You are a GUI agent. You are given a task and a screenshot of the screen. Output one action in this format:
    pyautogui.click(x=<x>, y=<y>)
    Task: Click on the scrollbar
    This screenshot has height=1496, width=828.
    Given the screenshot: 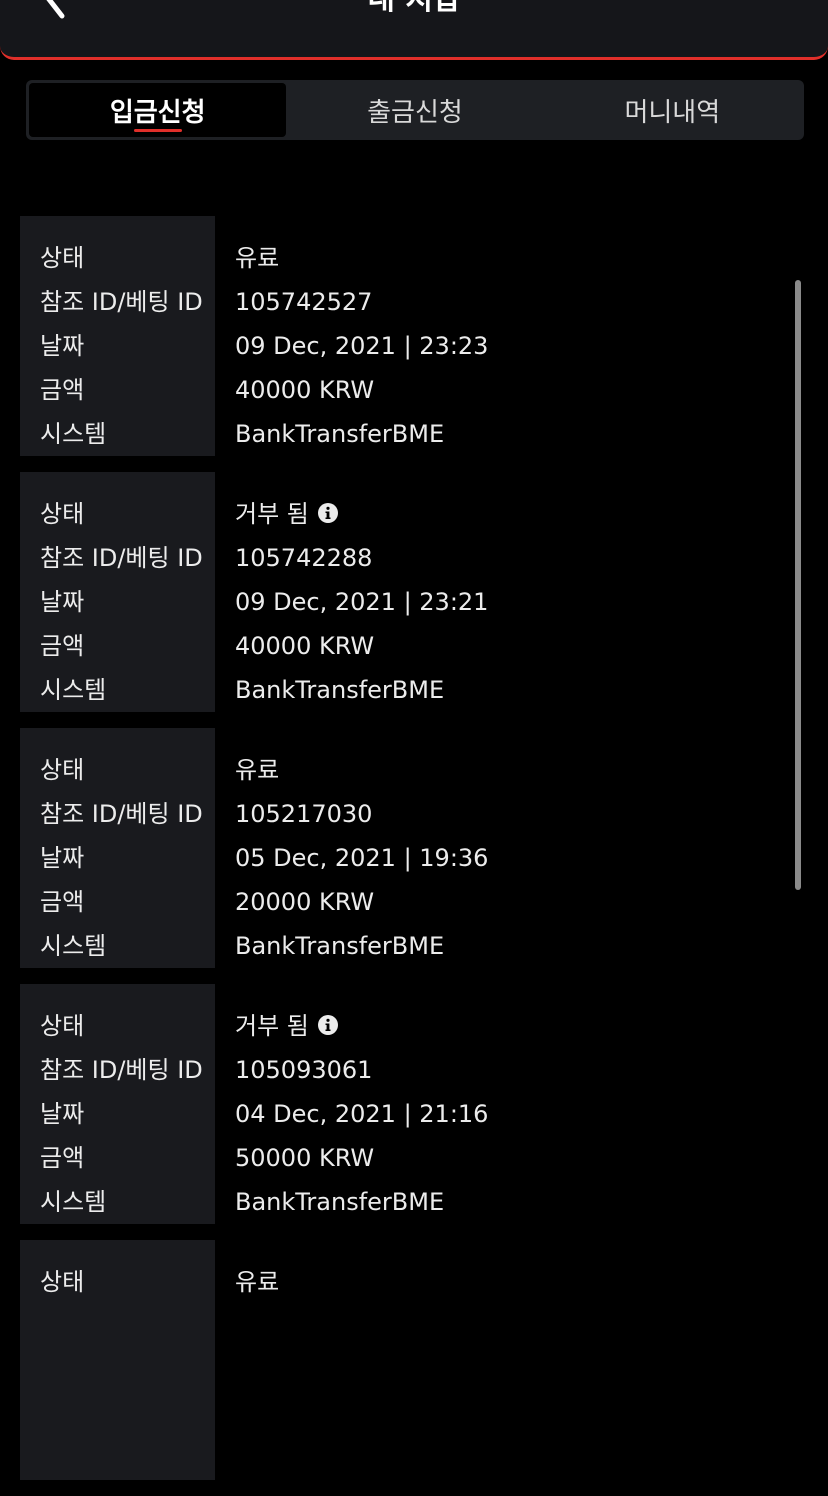 What is the action you would take?
    pyautogui.click(x=798, y=585)
    